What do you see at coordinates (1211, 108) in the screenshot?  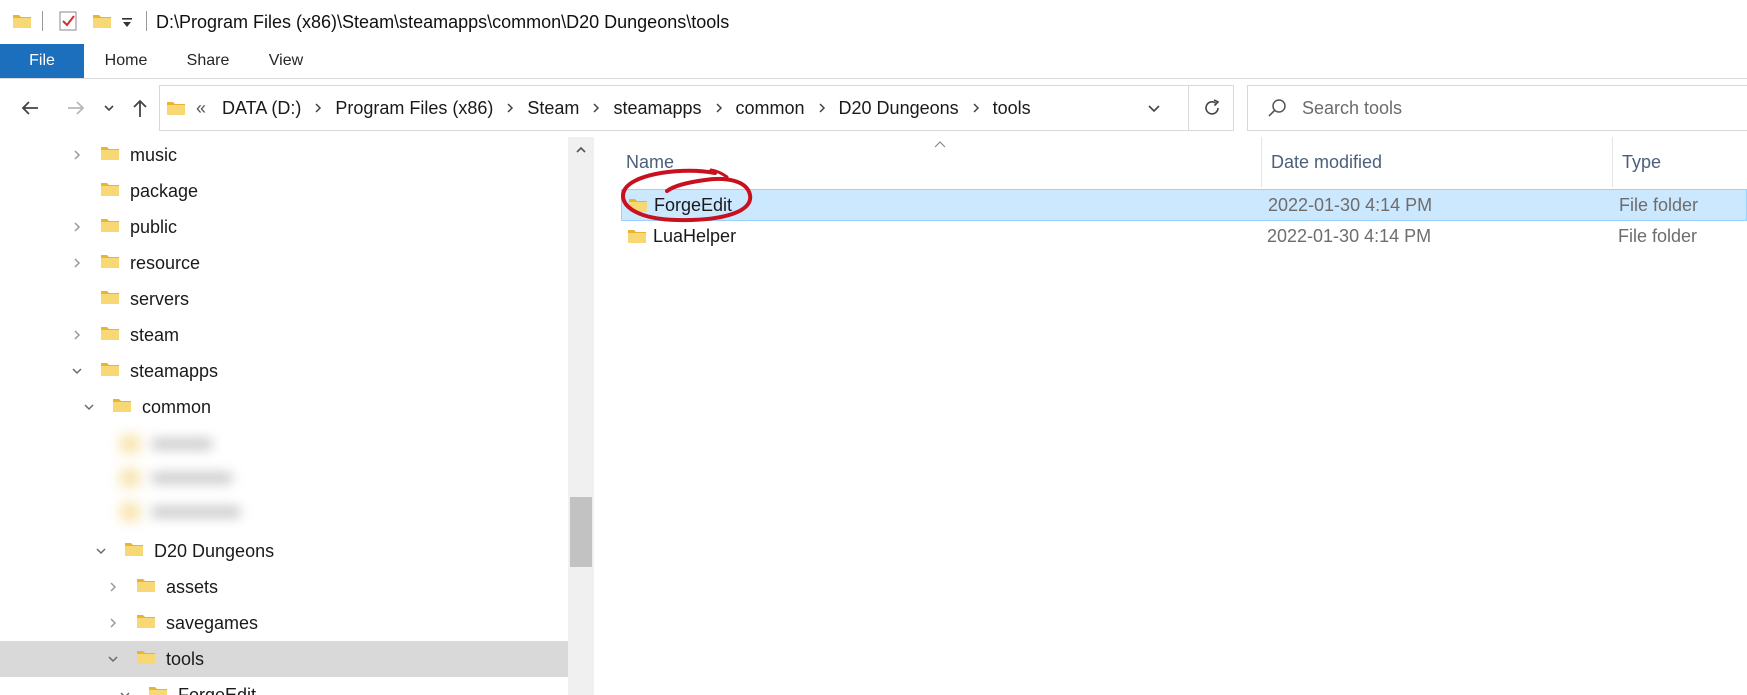 I see `refresh-button` at bounding box center [1211, 108].